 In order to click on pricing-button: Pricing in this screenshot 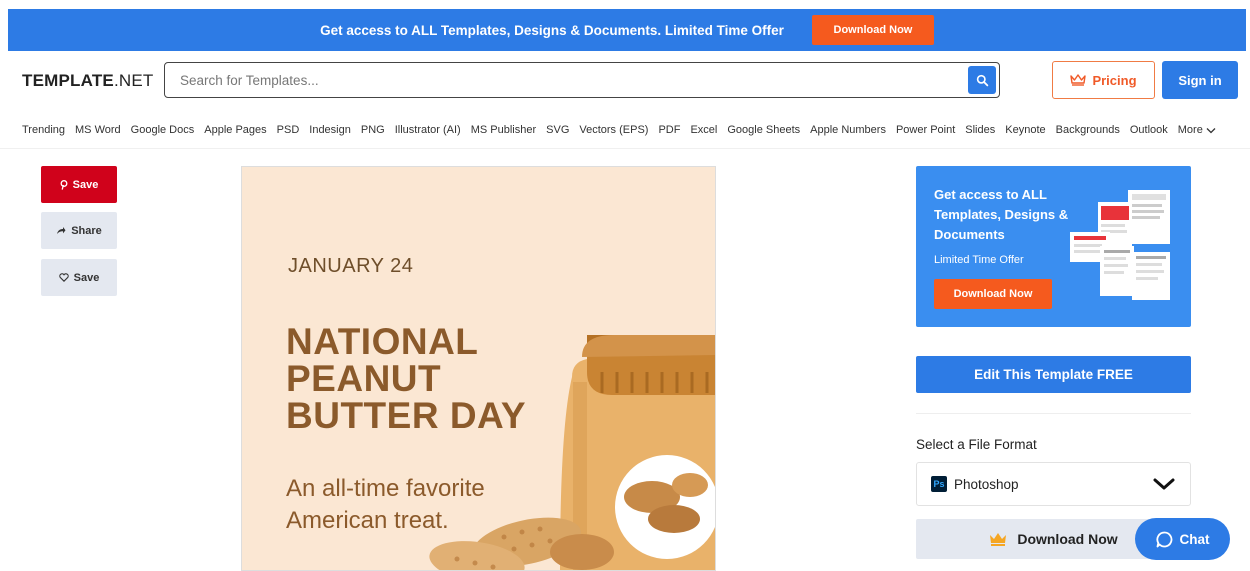, I will do `click(1103, 80)`.